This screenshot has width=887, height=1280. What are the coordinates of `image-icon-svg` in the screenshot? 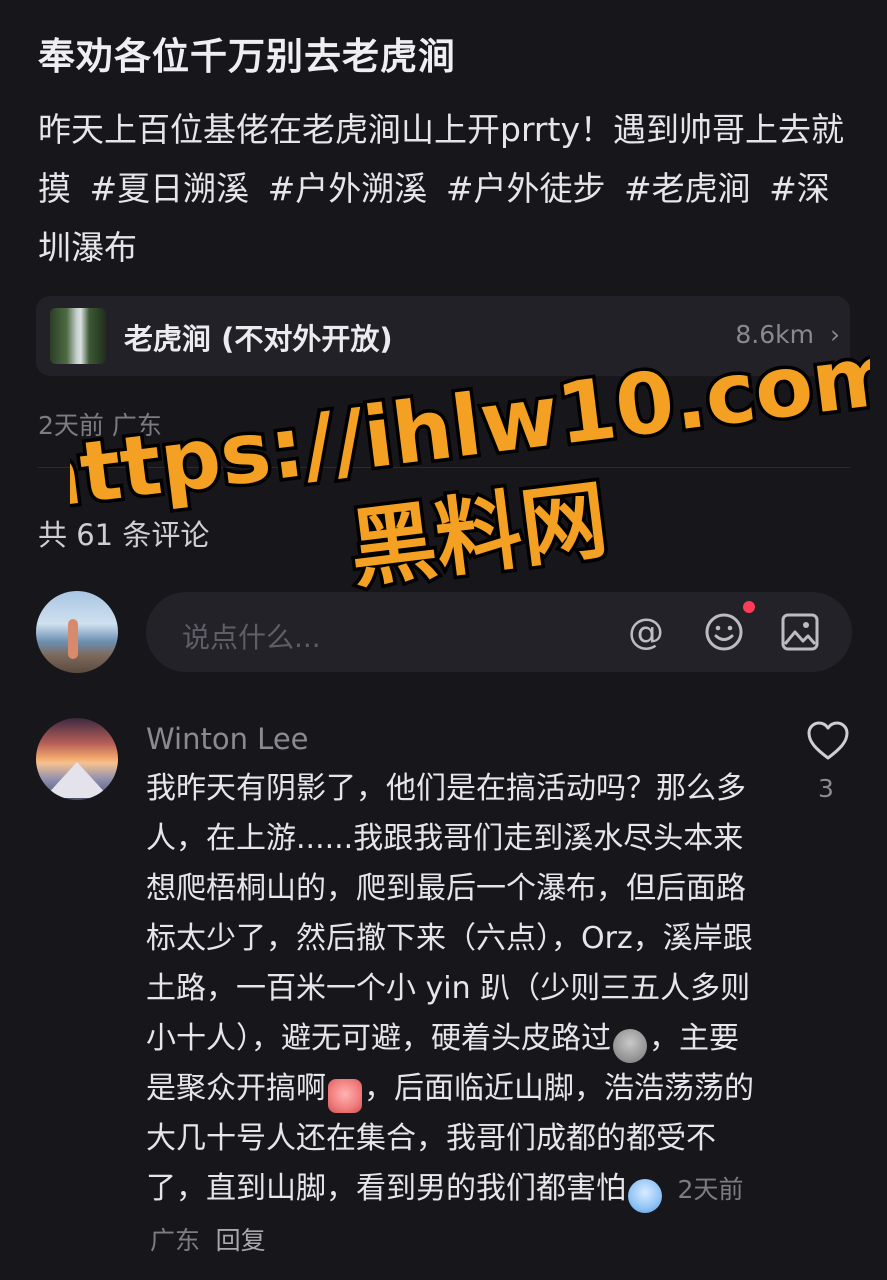 It's located at (800, 632).